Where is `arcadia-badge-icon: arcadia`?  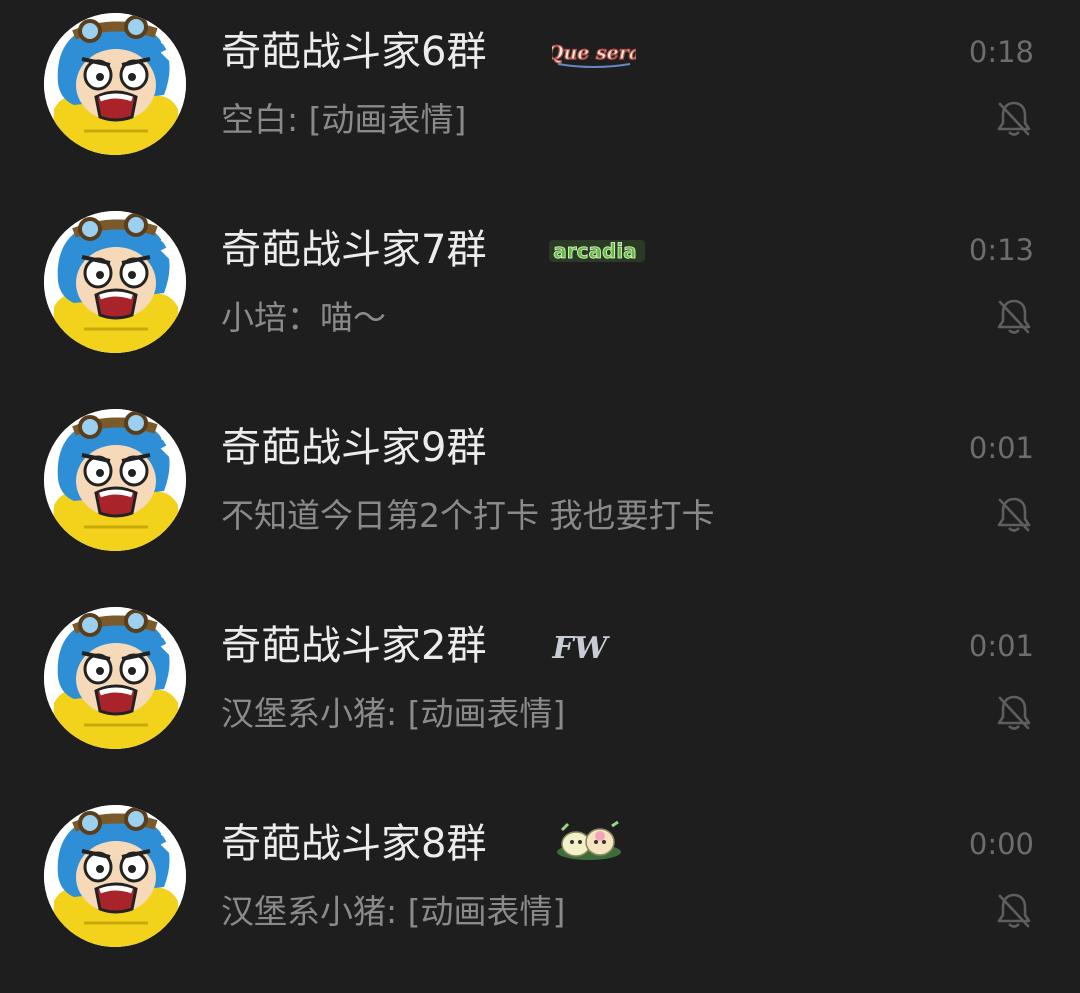
arcadia-badge-icon: arcadia is located at coordinates (597, 251).